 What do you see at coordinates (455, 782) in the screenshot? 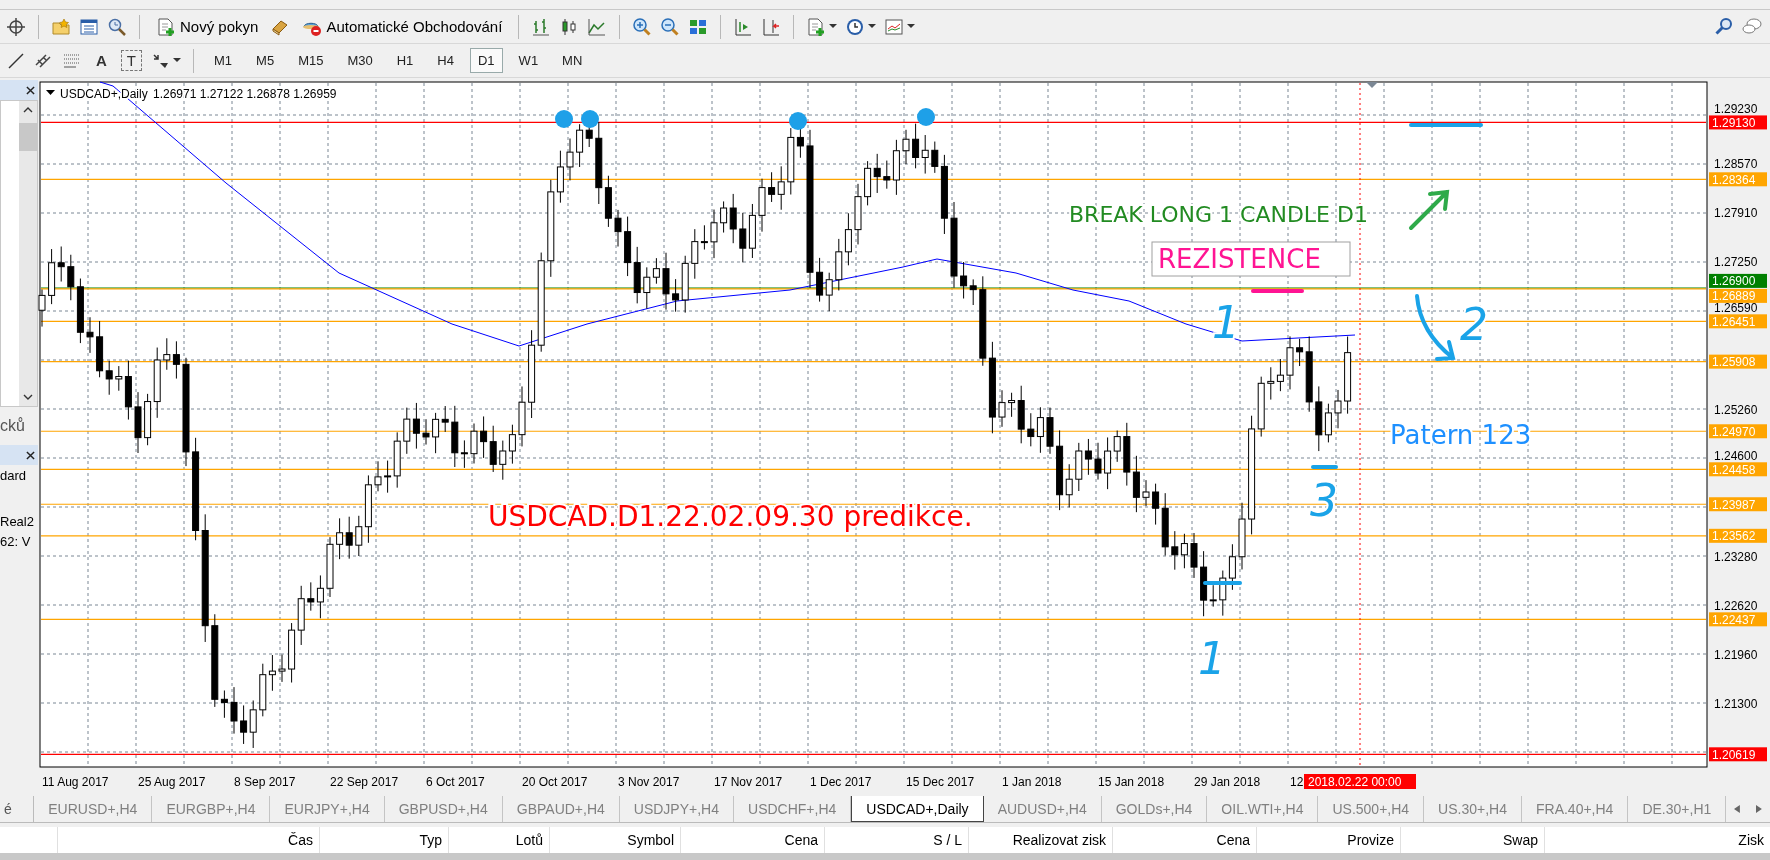
I see `date-label: 6 Oct 2017` at bounding box center [455, 782].